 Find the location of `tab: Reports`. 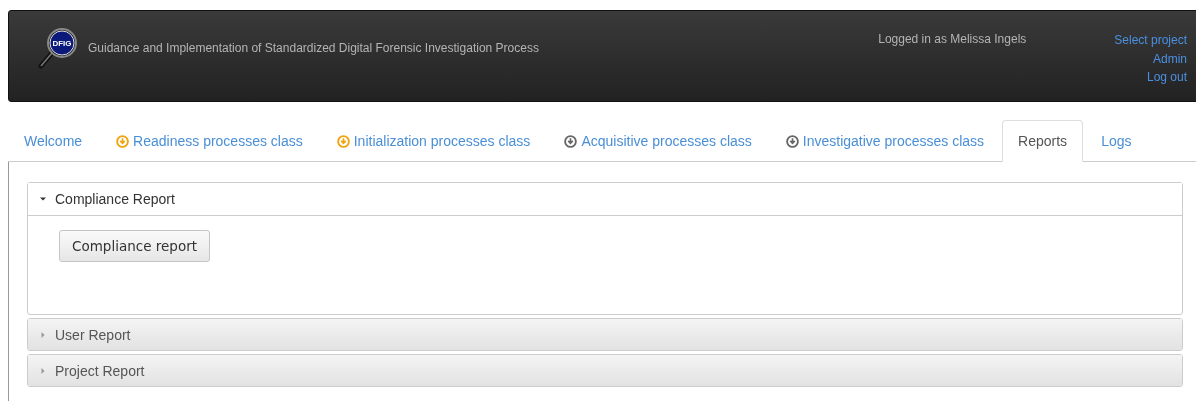

tab: Reports is located at coordinates (1043, 141).